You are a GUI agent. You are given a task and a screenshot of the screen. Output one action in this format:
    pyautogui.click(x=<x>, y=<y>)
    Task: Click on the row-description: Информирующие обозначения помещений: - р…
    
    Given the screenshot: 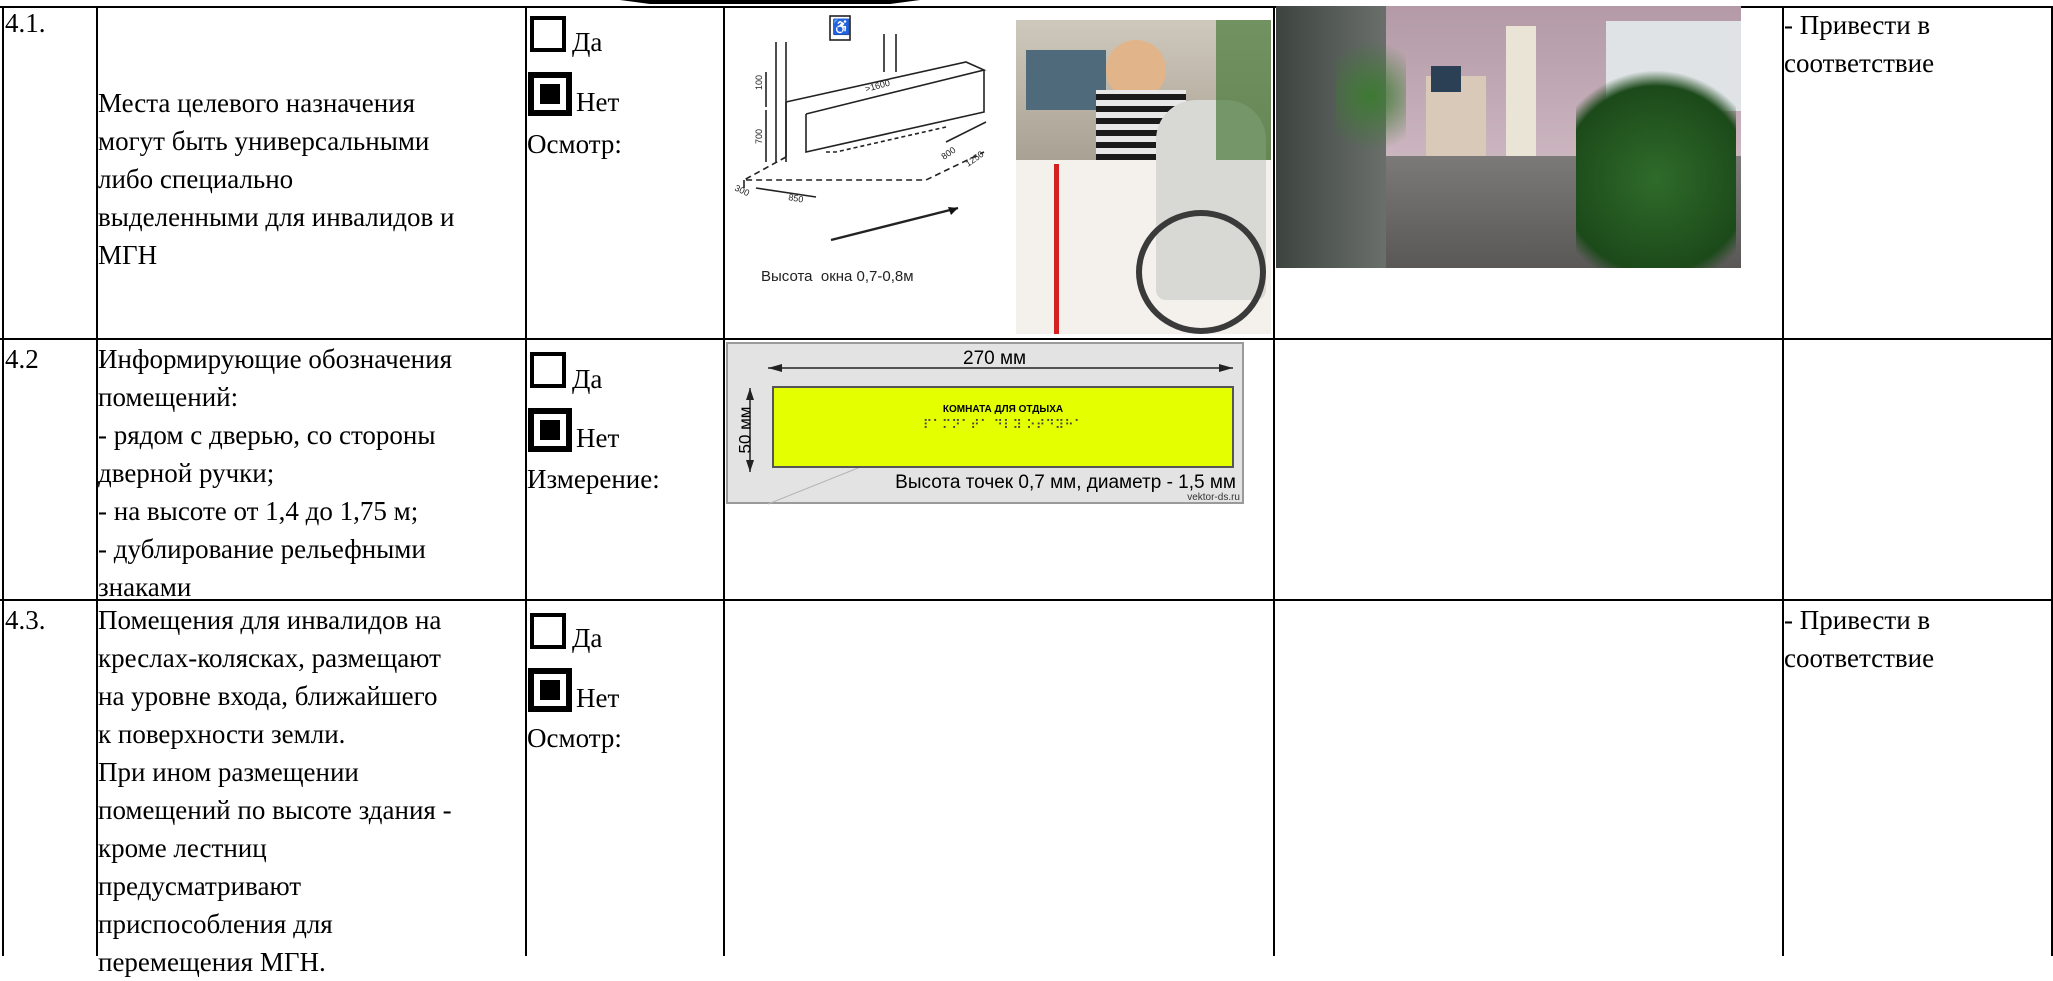 What is the action you would take?
    pyautogui.click(x=275, y=473)
    